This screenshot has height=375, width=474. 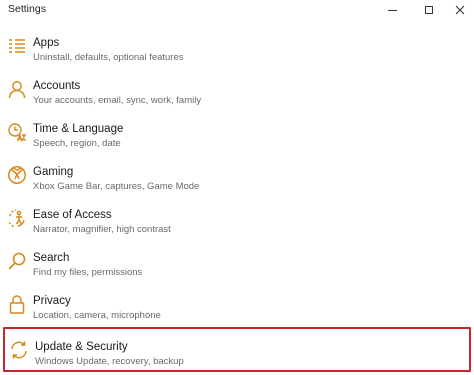 What do you see at coordinates (17, 261) in the screenshot?
I see `search-icon` at bounding box center [17, 261].